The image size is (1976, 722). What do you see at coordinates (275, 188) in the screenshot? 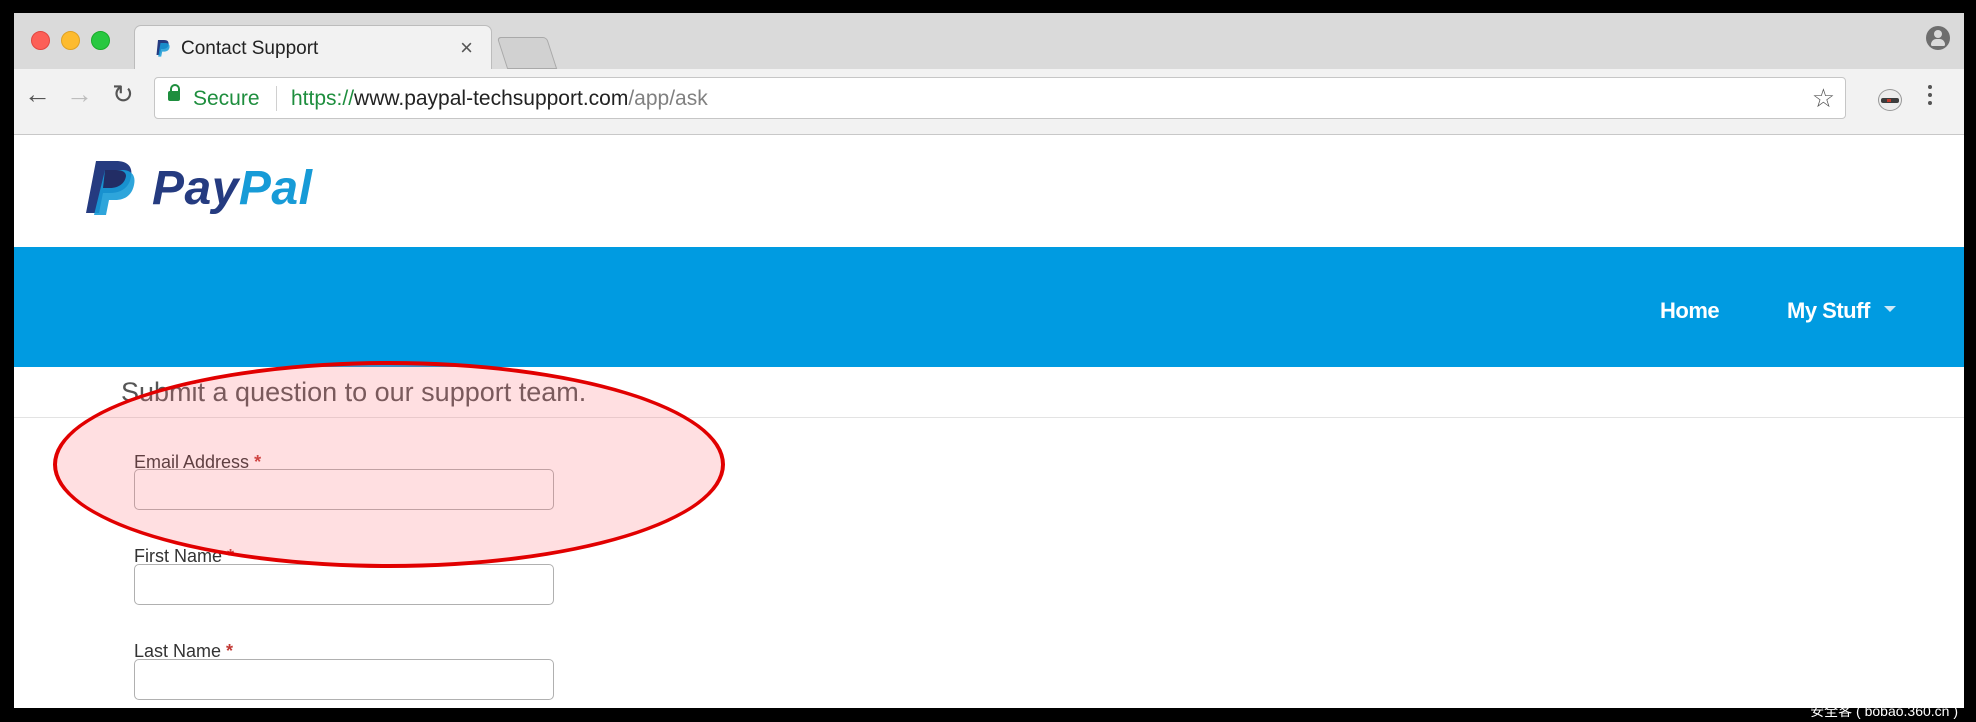
I see `logo-pal-text: Pal` at bounding box center [275, 188].